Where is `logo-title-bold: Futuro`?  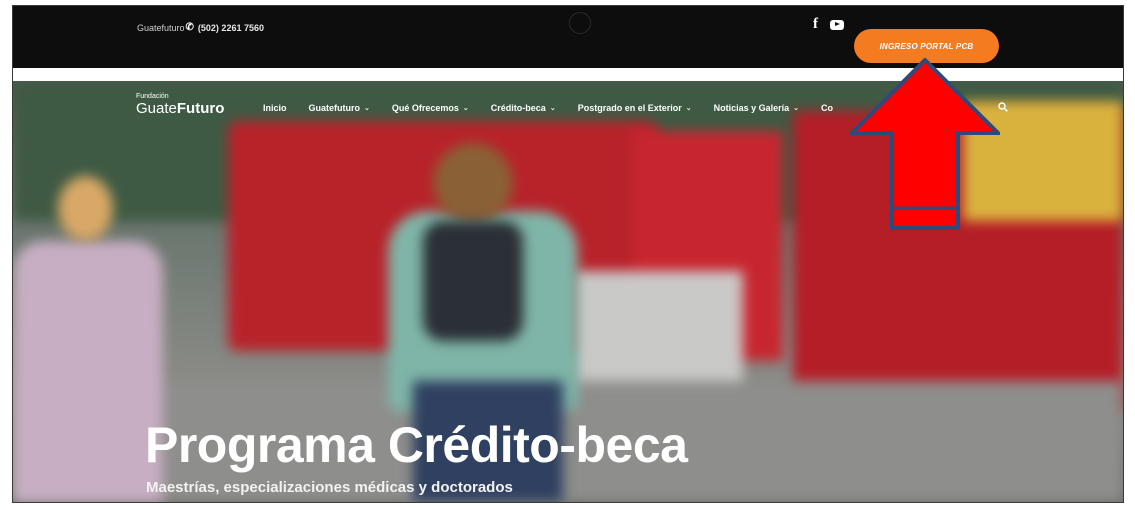 logo-title-bold: Futuro is located at coordinates (200, 108).